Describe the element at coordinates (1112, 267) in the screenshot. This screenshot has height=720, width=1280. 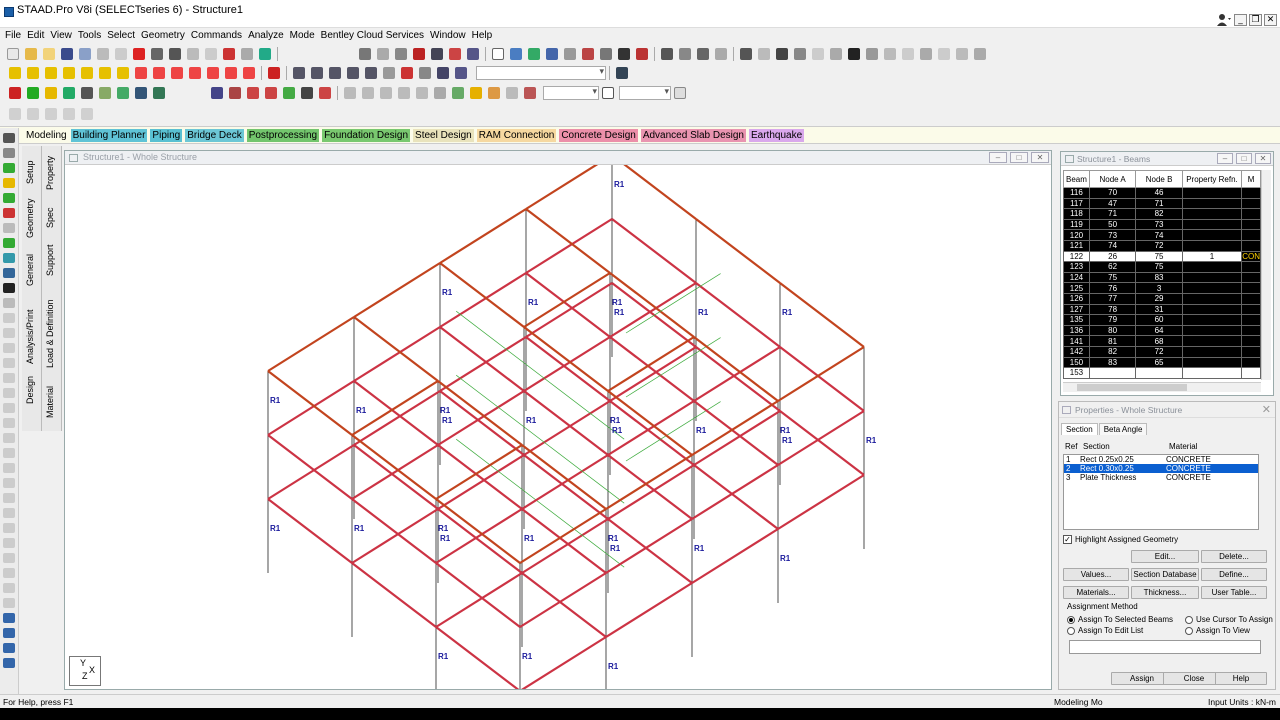
I see `table-cell: 62` at that location.